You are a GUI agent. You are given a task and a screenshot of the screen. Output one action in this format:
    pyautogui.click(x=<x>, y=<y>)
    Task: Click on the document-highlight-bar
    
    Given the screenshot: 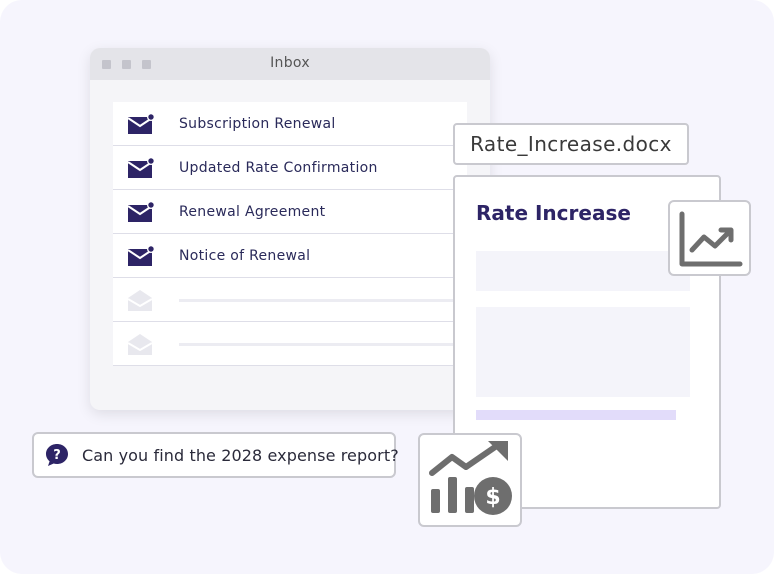 What is the action you would take?
    pyautogui.click(x=576, y=415)
    